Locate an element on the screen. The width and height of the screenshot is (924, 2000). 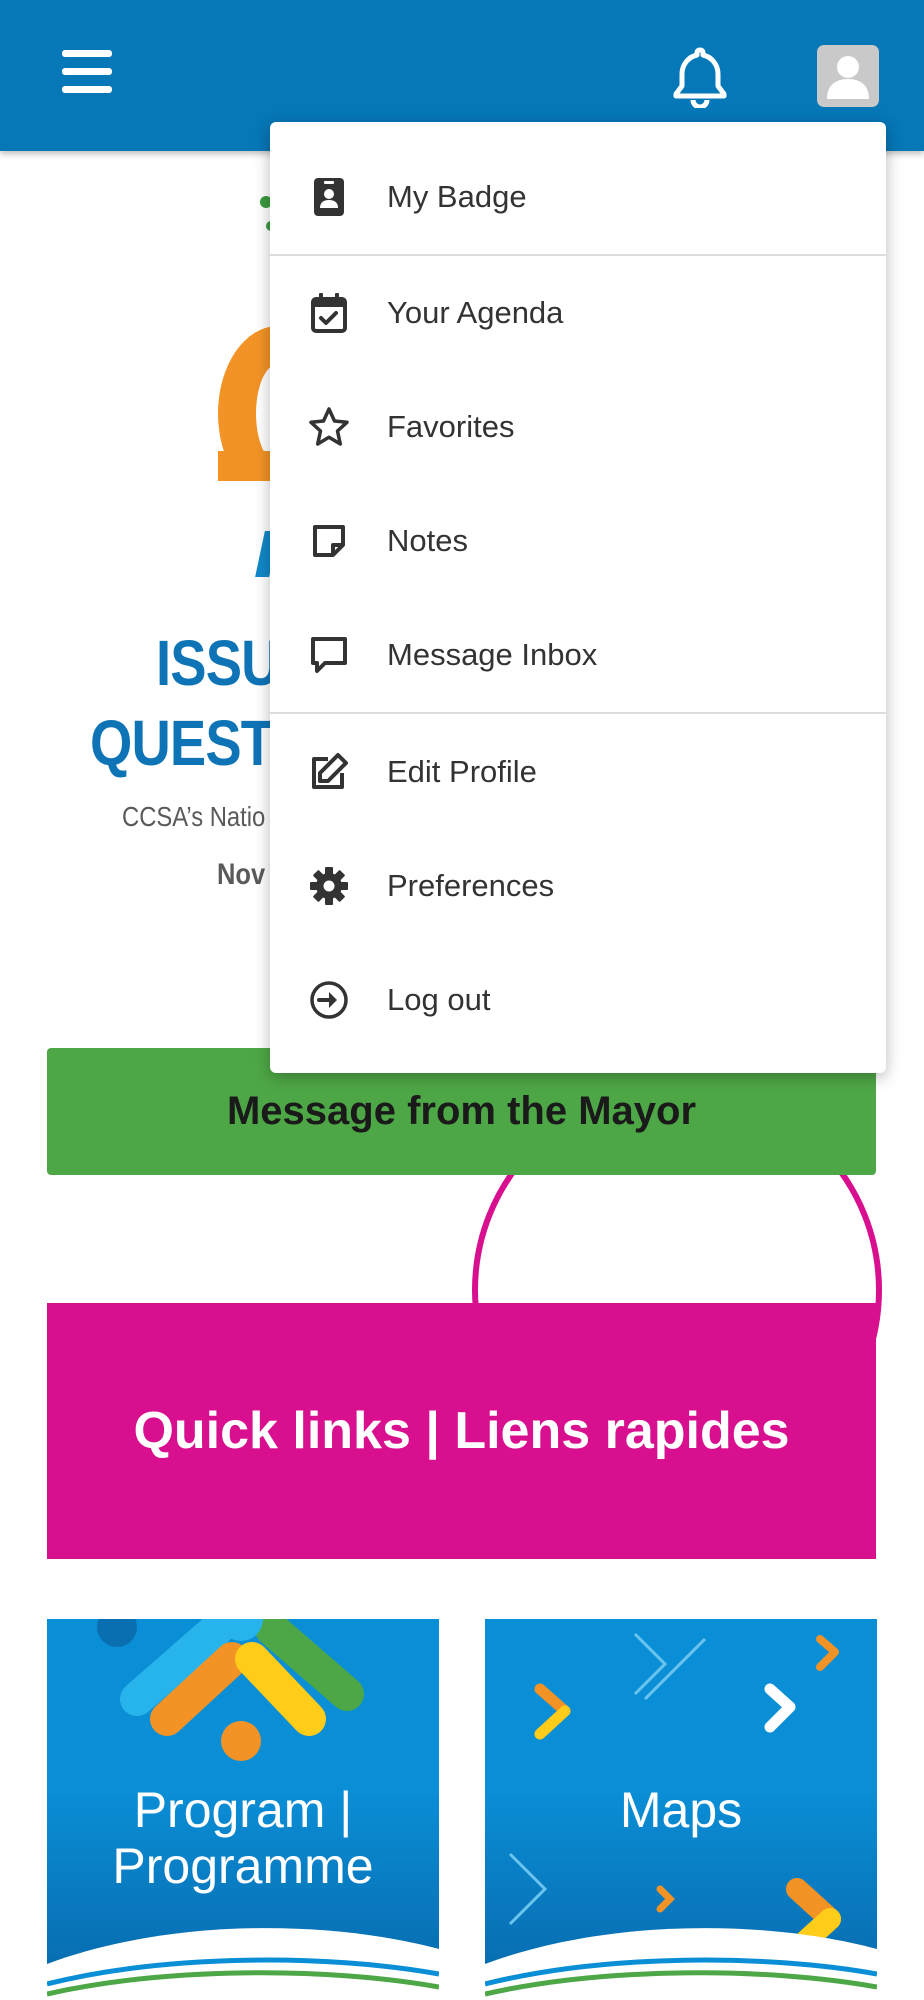
edit-icon is located at coordinates (329, 772).